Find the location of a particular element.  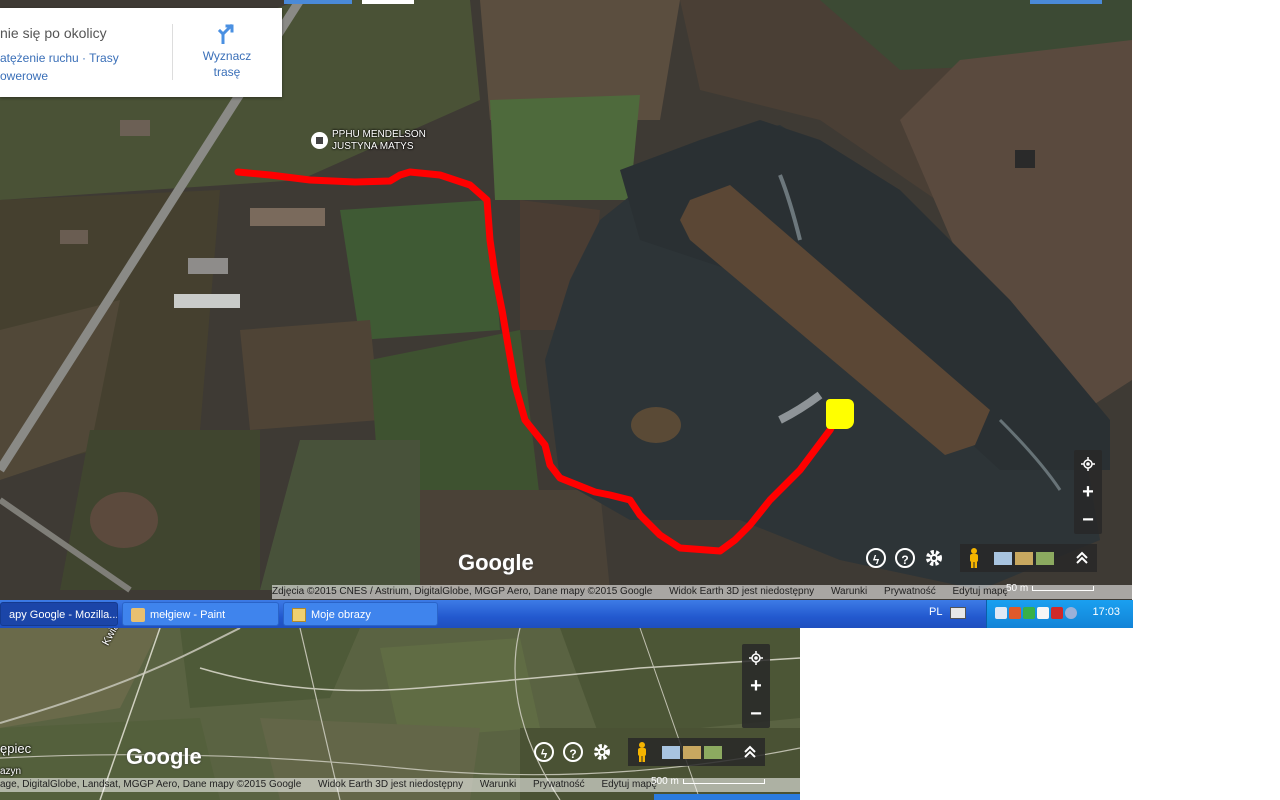

satellite-imagery-overview is located at coordinates (400, 714).